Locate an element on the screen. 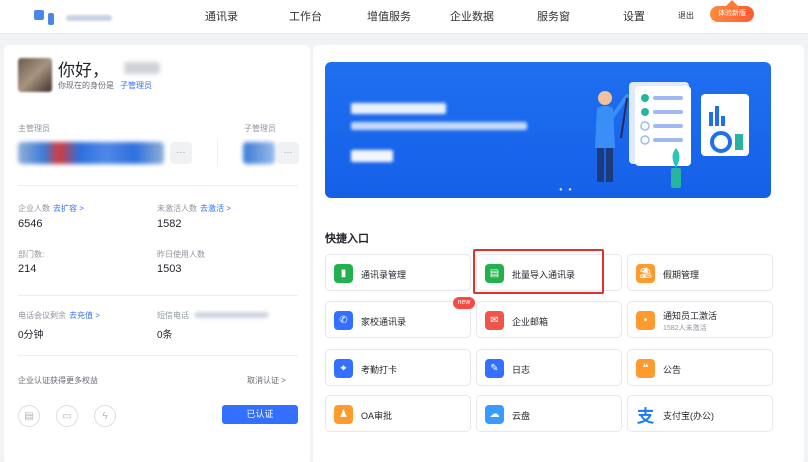  quick-card-oa-approval: ♟ OA审批 is located at coordinates (398, 413).